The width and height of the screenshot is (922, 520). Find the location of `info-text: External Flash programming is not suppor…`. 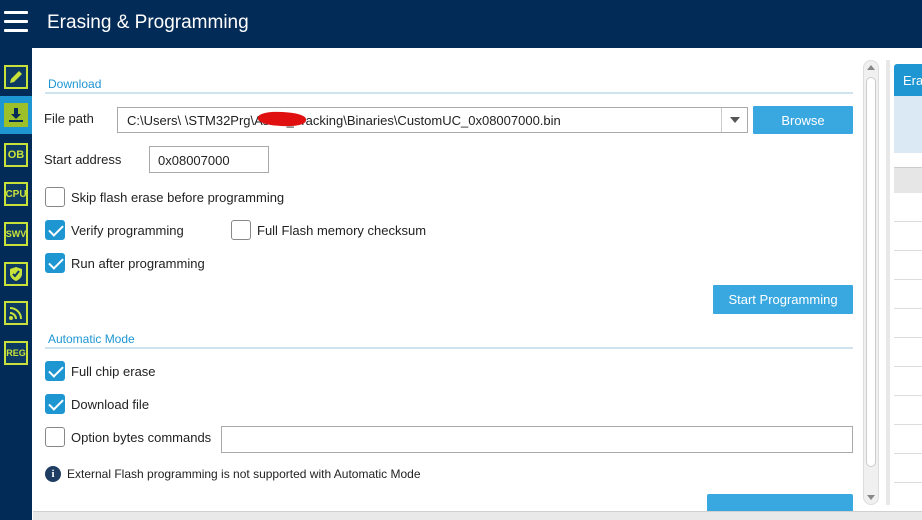

info-text: External Flash programming is not suppor… is located at coordinates (244, 474).